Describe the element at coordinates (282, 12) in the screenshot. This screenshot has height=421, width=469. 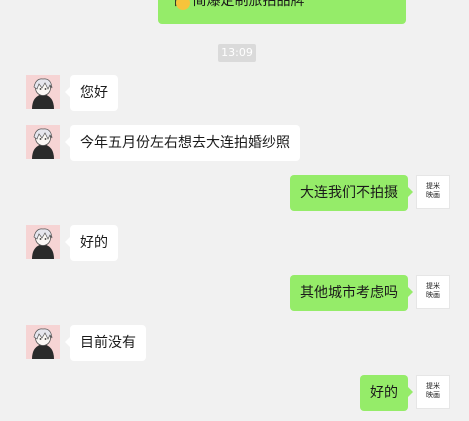
I see `message-bubble-outgoing-partial: 图 简爆定制旅拍品牌` at that location.